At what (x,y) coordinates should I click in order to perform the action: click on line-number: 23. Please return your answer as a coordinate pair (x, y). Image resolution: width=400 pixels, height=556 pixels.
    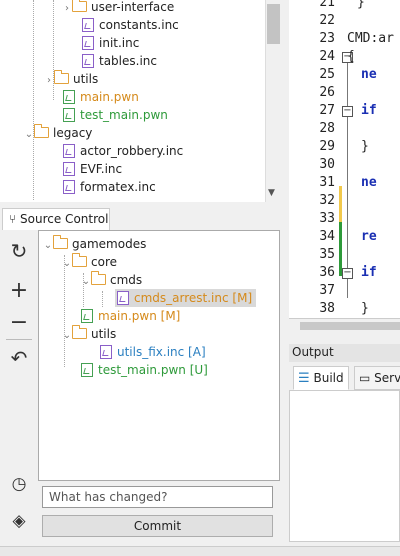
    Looking at the image, I should click on (327, 38).